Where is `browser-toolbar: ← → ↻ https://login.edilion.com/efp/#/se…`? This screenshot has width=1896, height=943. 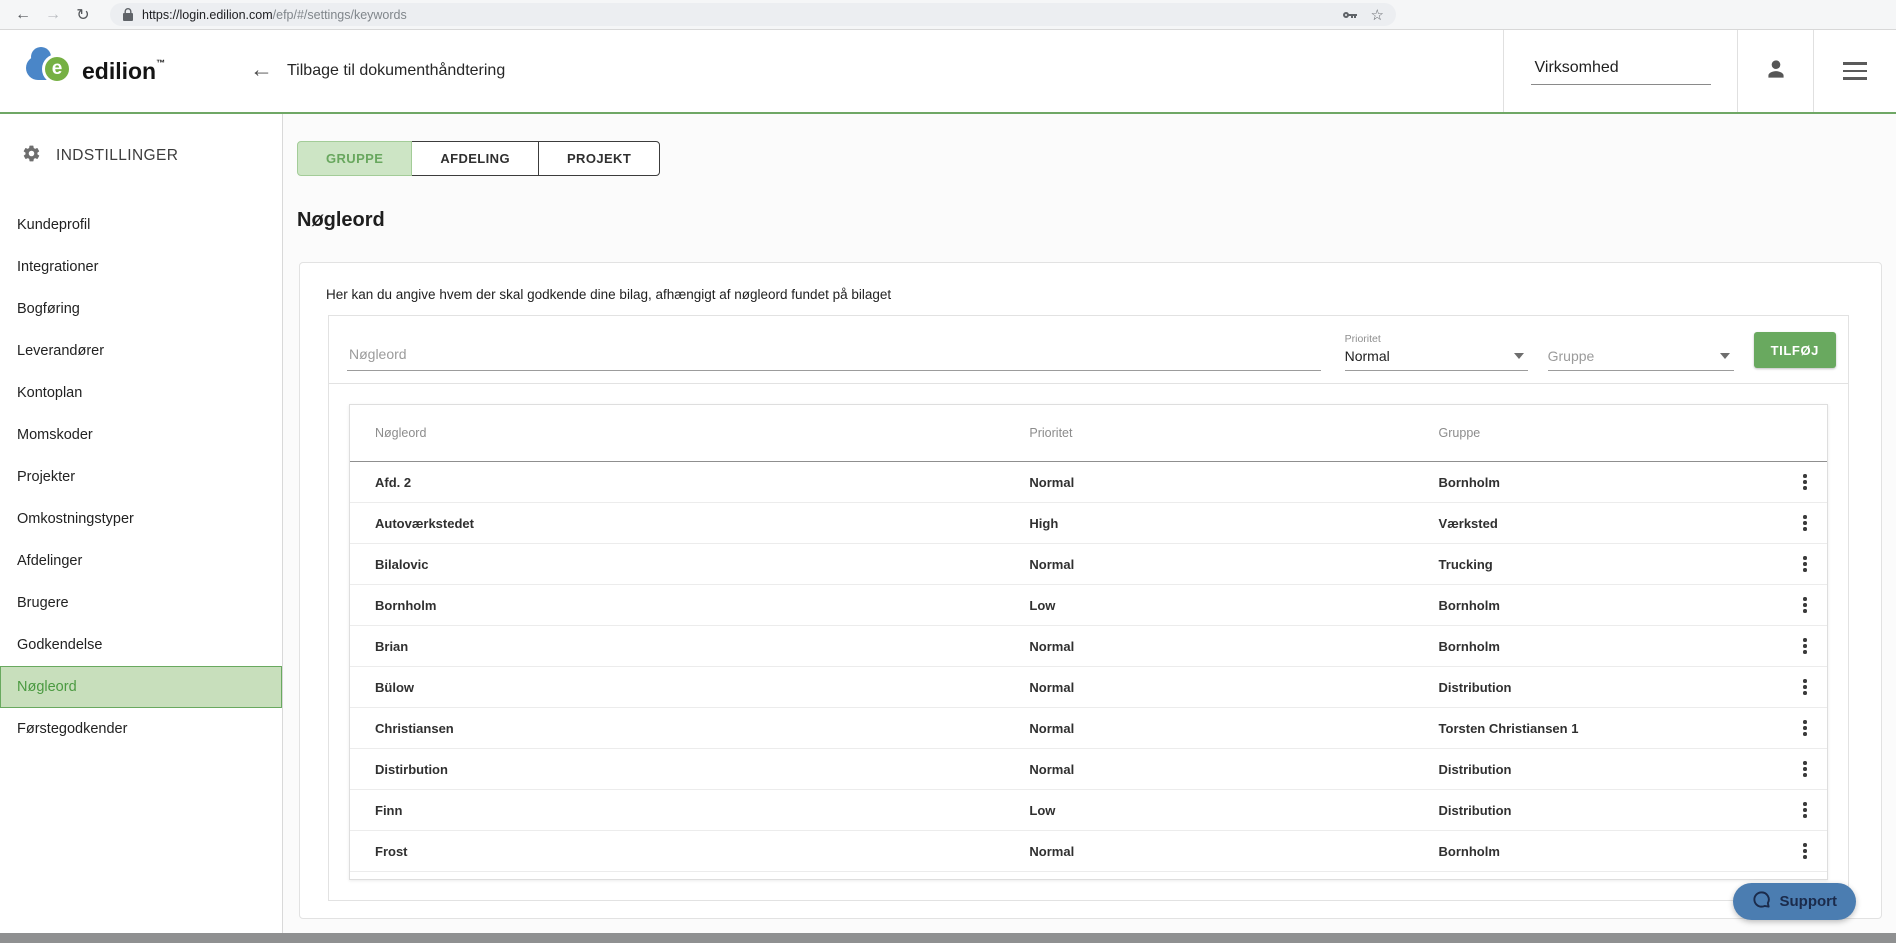 browser-toolbar: ← → ↻ https://login.edilion.com/efp/#/se… is located at coordinates (948, 15).